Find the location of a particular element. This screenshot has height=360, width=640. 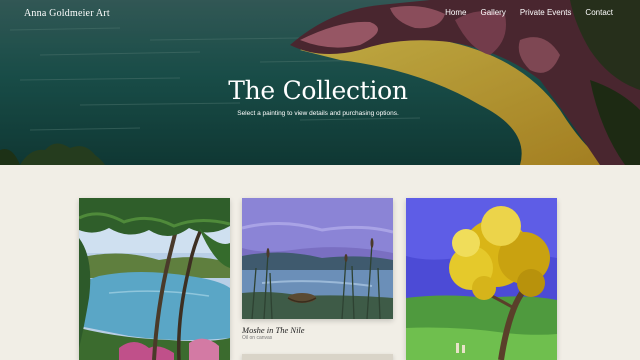

painting-moshe-in-the-nile is located at coordinates (317, 258).